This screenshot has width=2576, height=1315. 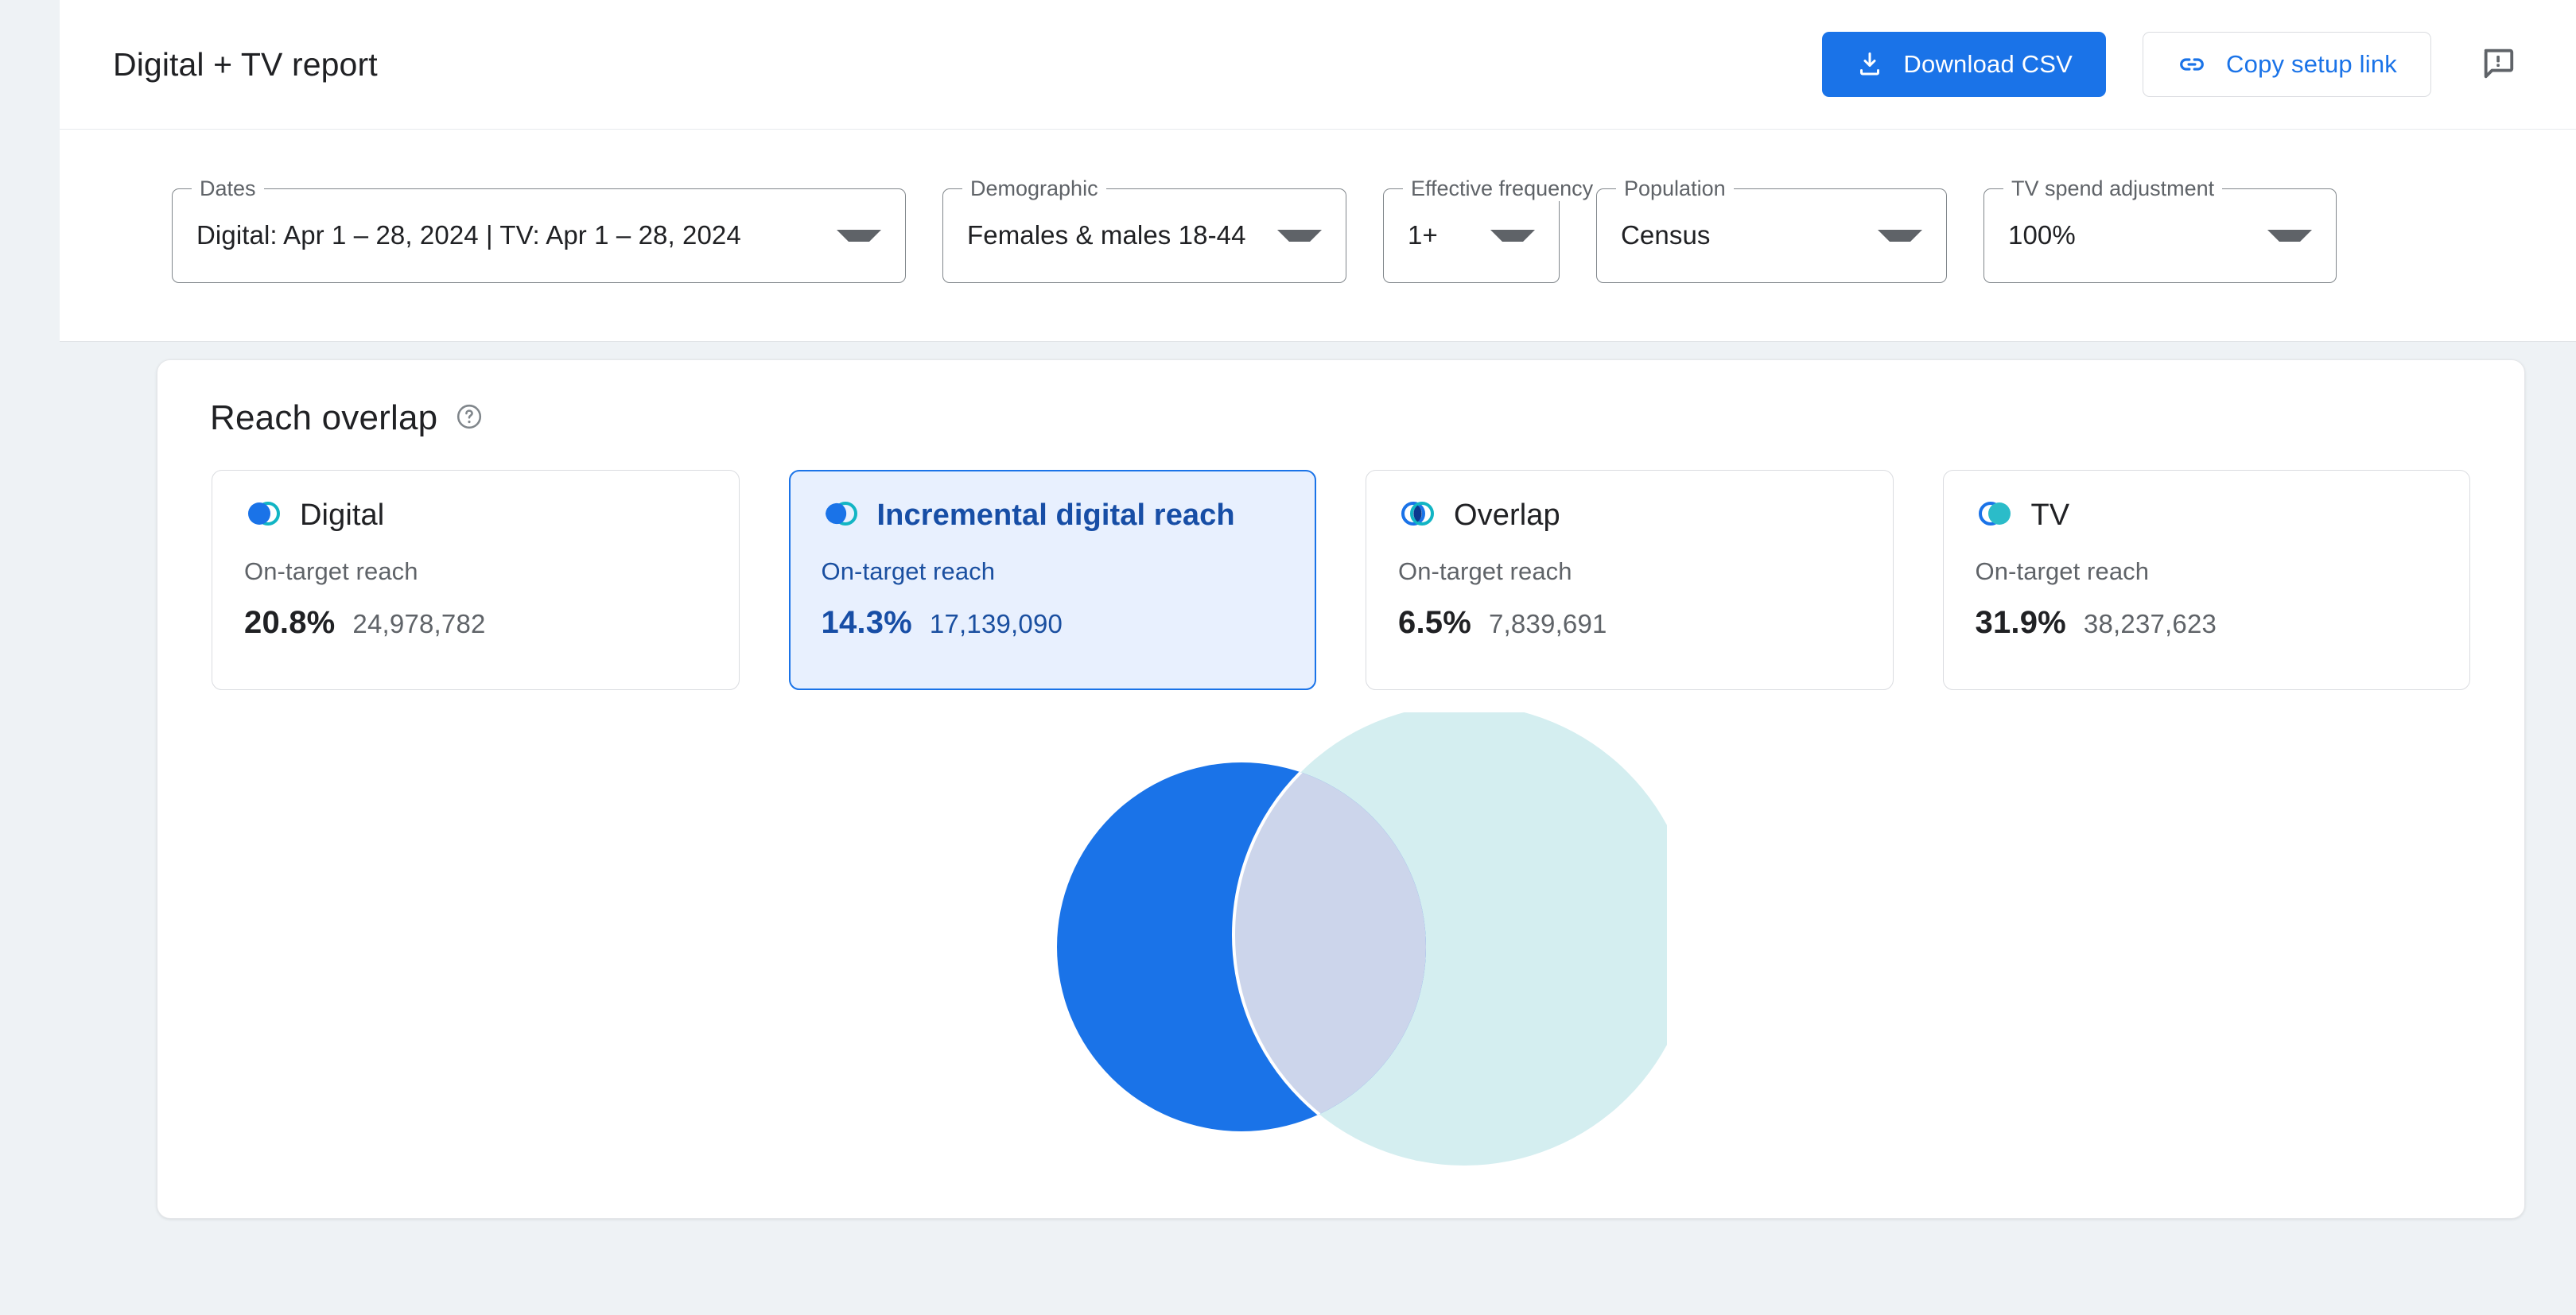 What do you see at coordinates (290, 622) in the screenshot?
I see `metric-card-digital-pct: 20.8%` at bounding box center [290, 622].